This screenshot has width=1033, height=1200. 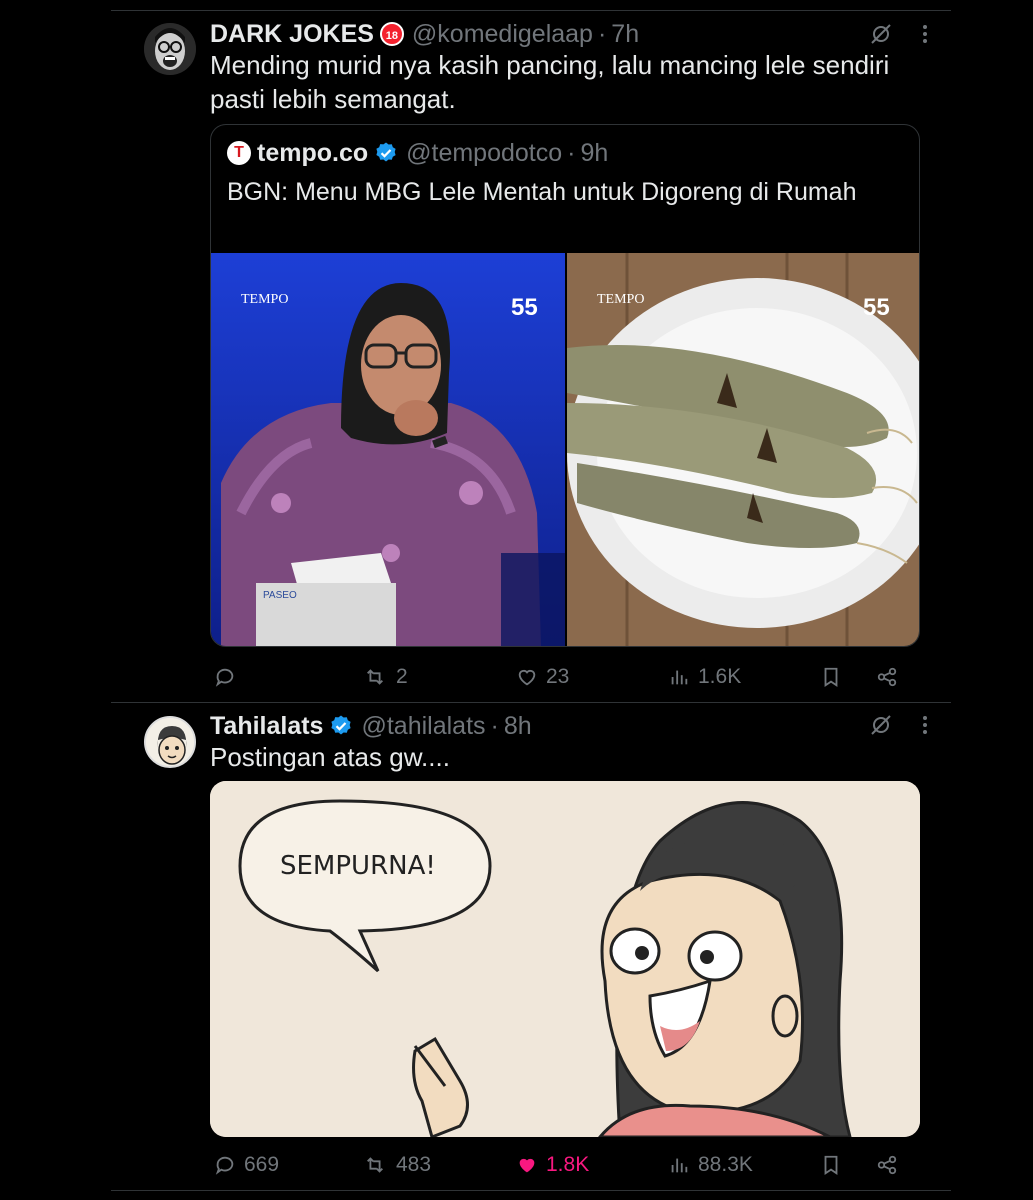 I want to click on like-button: 23, so click(x=542, y=677).